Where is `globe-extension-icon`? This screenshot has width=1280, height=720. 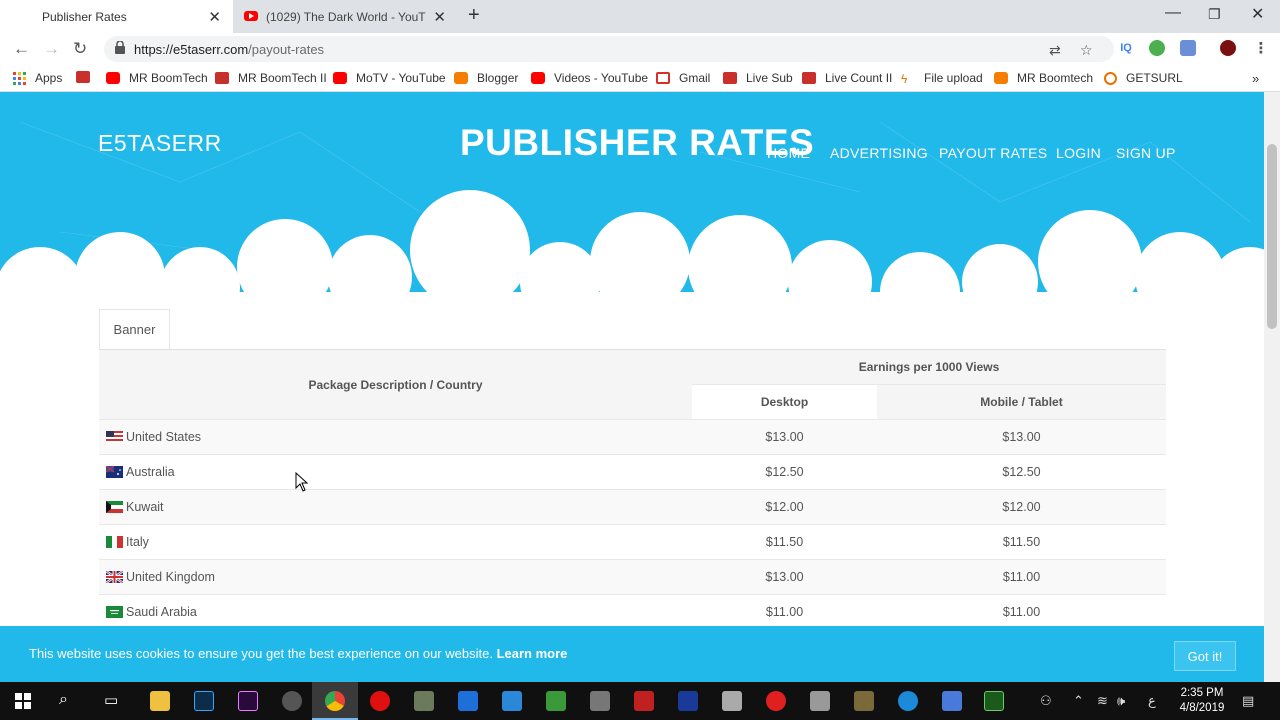 globe-extension-icon is located at coordinates (1157, 48).